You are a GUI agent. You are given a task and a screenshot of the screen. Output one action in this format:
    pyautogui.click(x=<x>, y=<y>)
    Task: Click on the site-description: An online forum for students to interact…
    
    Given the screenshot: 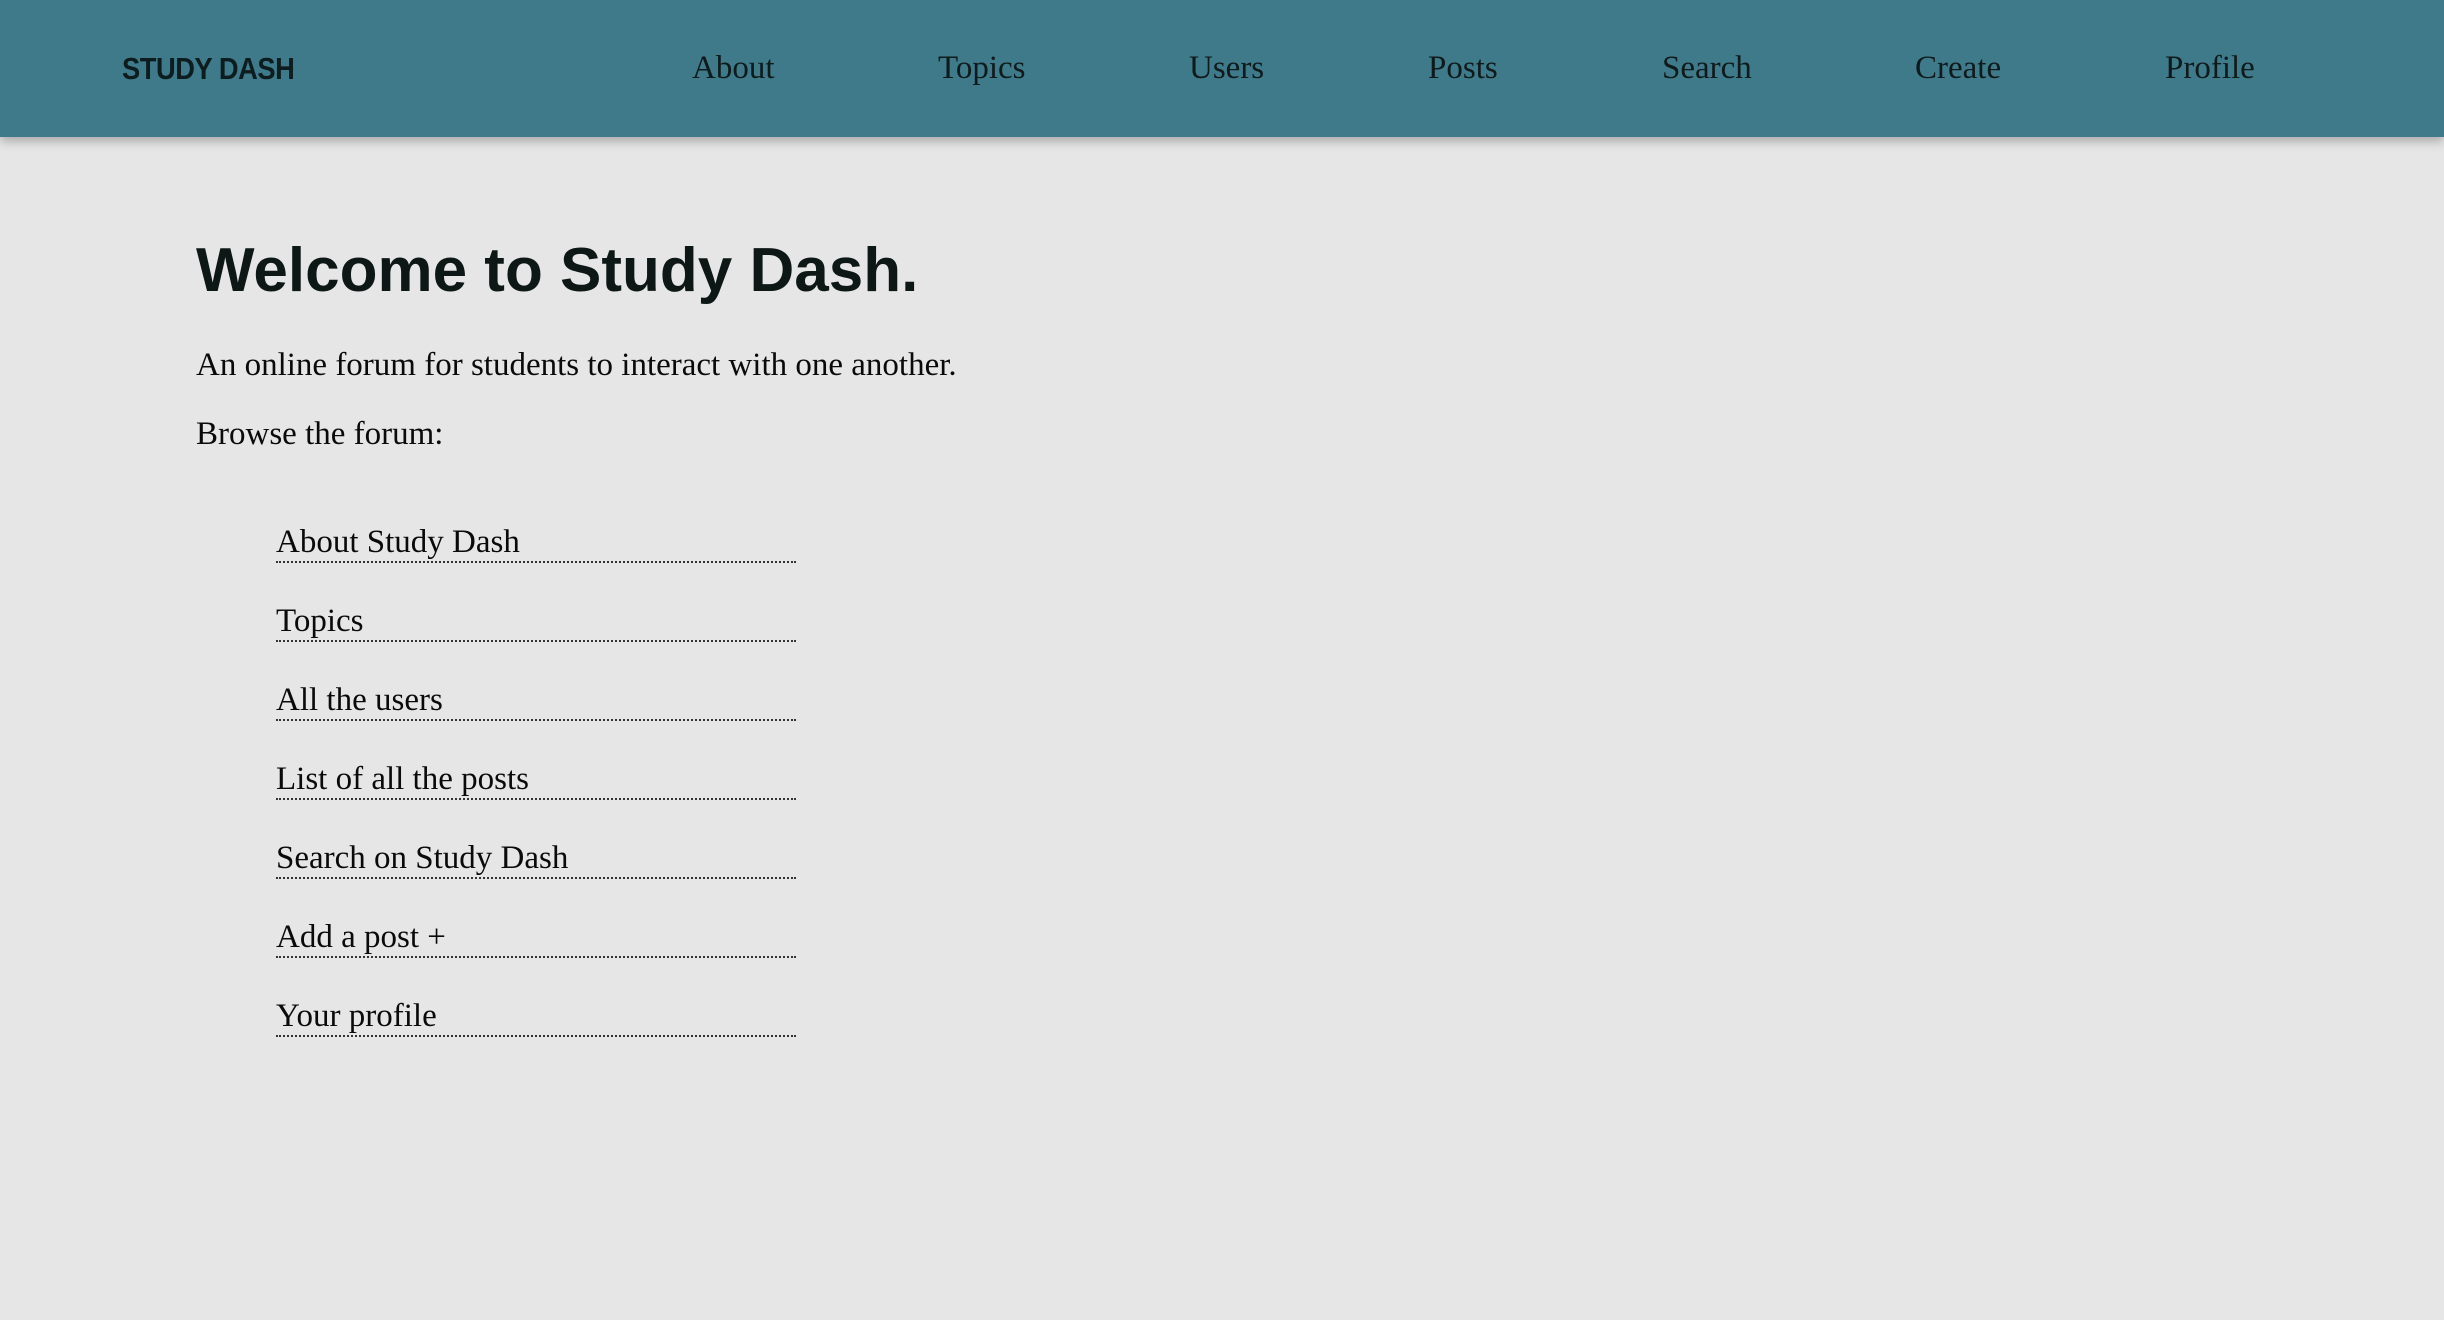 What is the action you would take?
    pyautogui.click(x=576, y=365)
    